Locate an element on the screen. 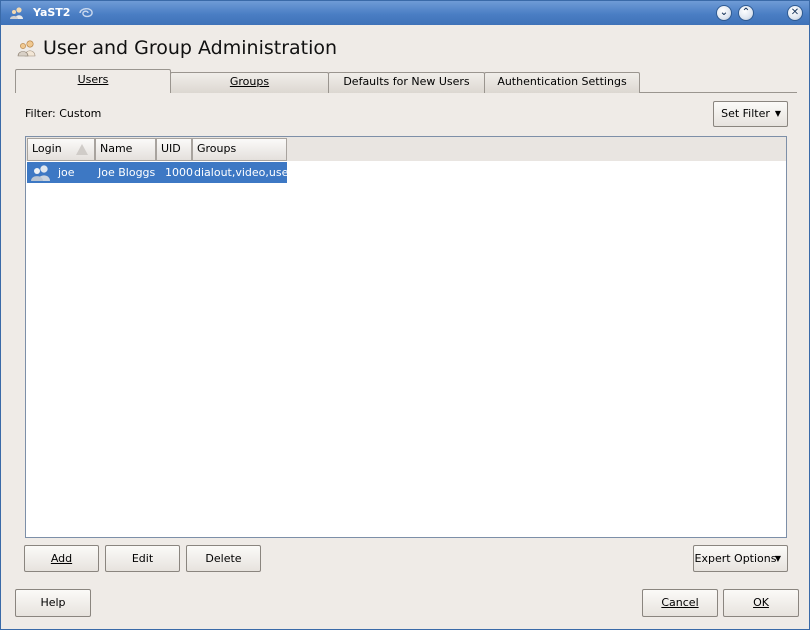 The width and height of the screenshot is (810, 630). cell-uid: 1000 is located at coordinates (179, 172).